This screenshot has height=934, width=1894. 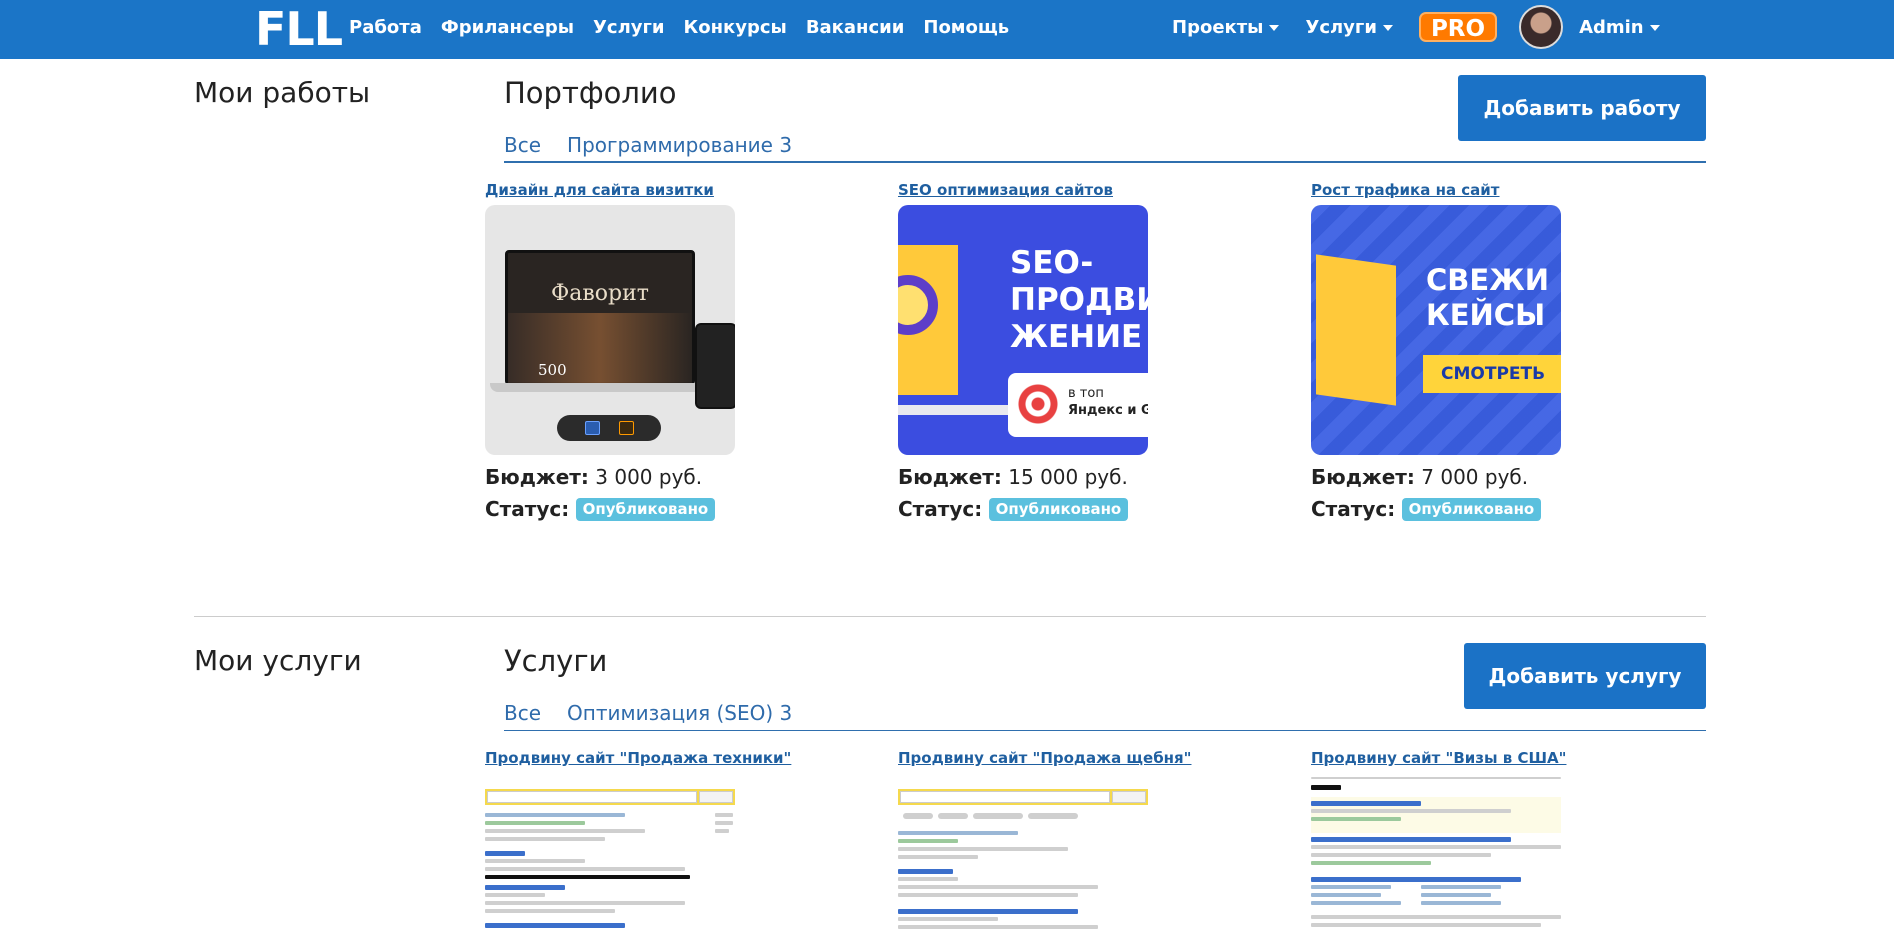 What do you see at coordinates (638, 758) in the screenshot?
I see `service-title: Продвину сайт "Продажа техники"` at bounding box center [638, 758].